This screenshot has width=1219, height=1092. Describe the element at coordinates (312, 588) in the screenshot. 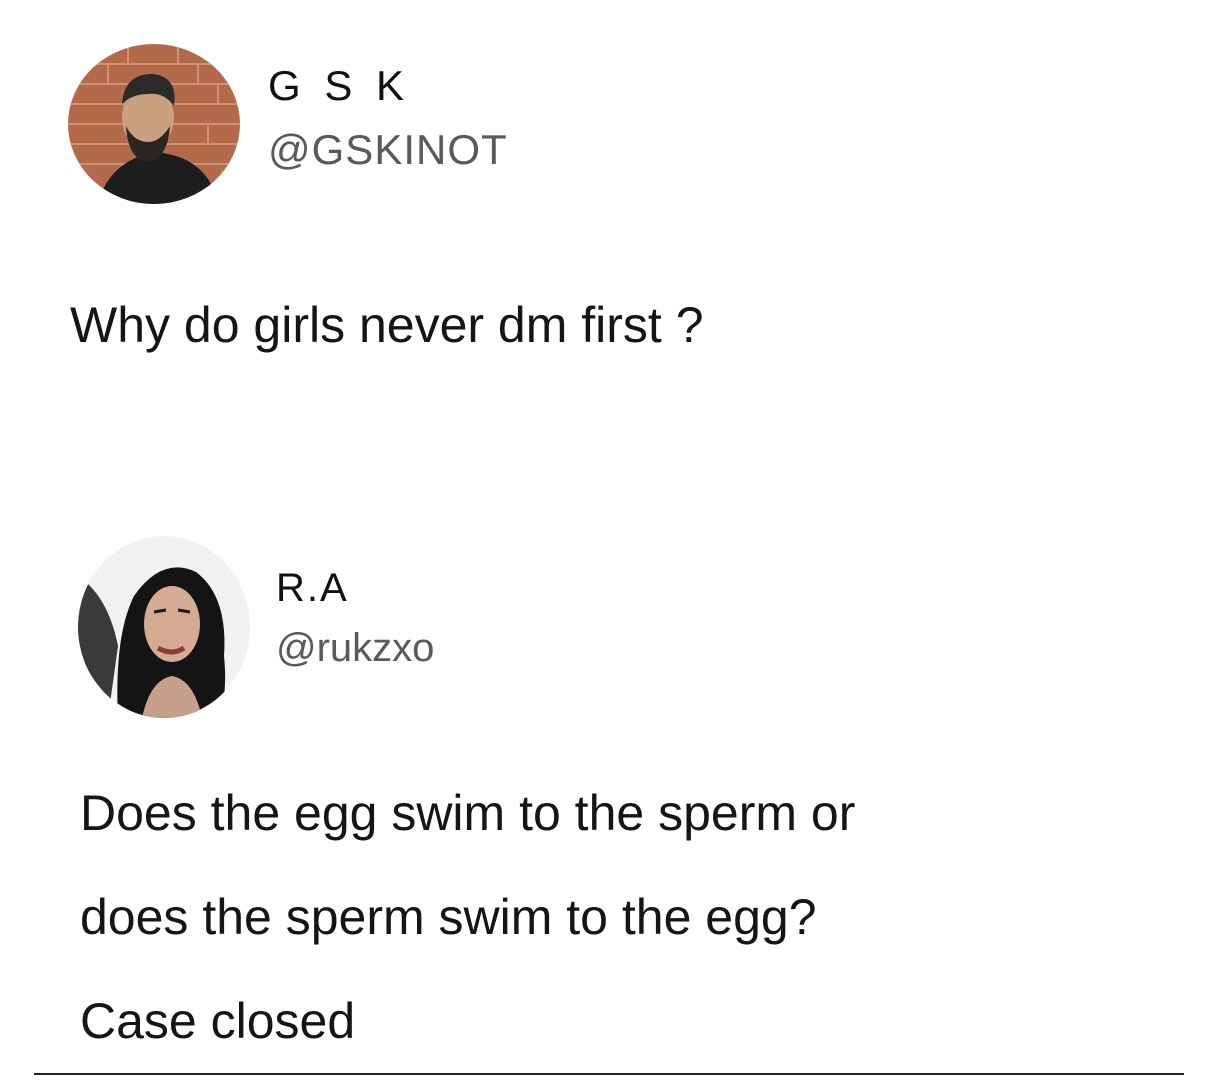

I see `display-name: R.A` at that location.